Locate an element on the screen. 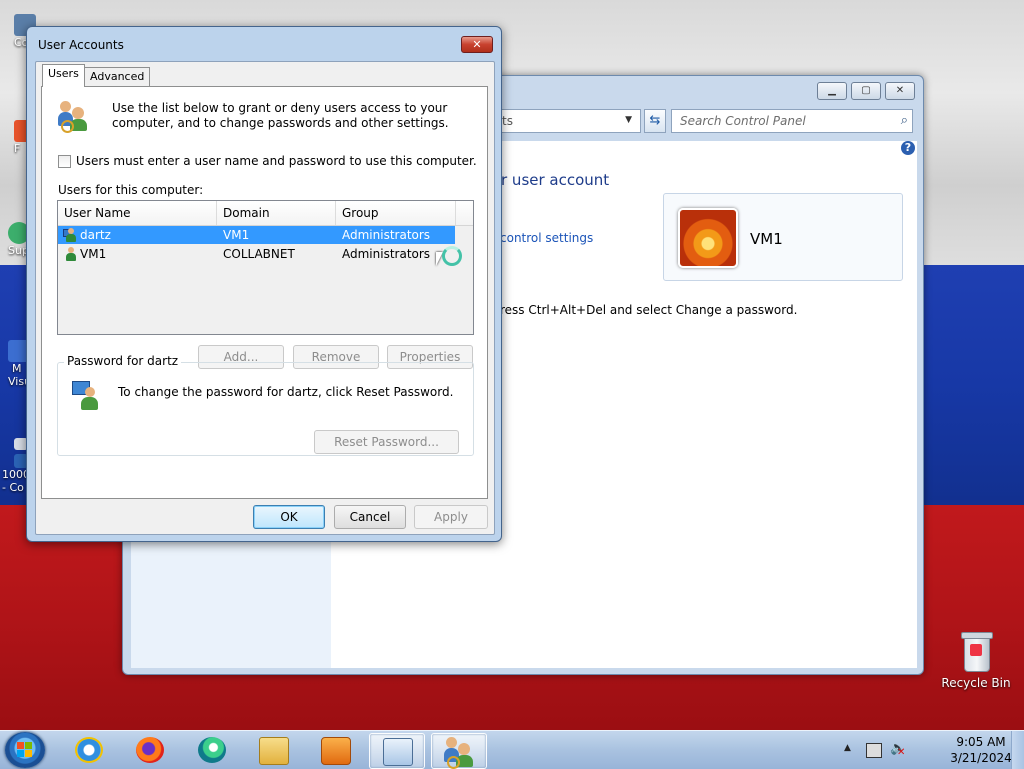 Image resolution: width=1024 pixels, height=769 pixels. column-header-domain: Domain is located at coordinates (276, 213).